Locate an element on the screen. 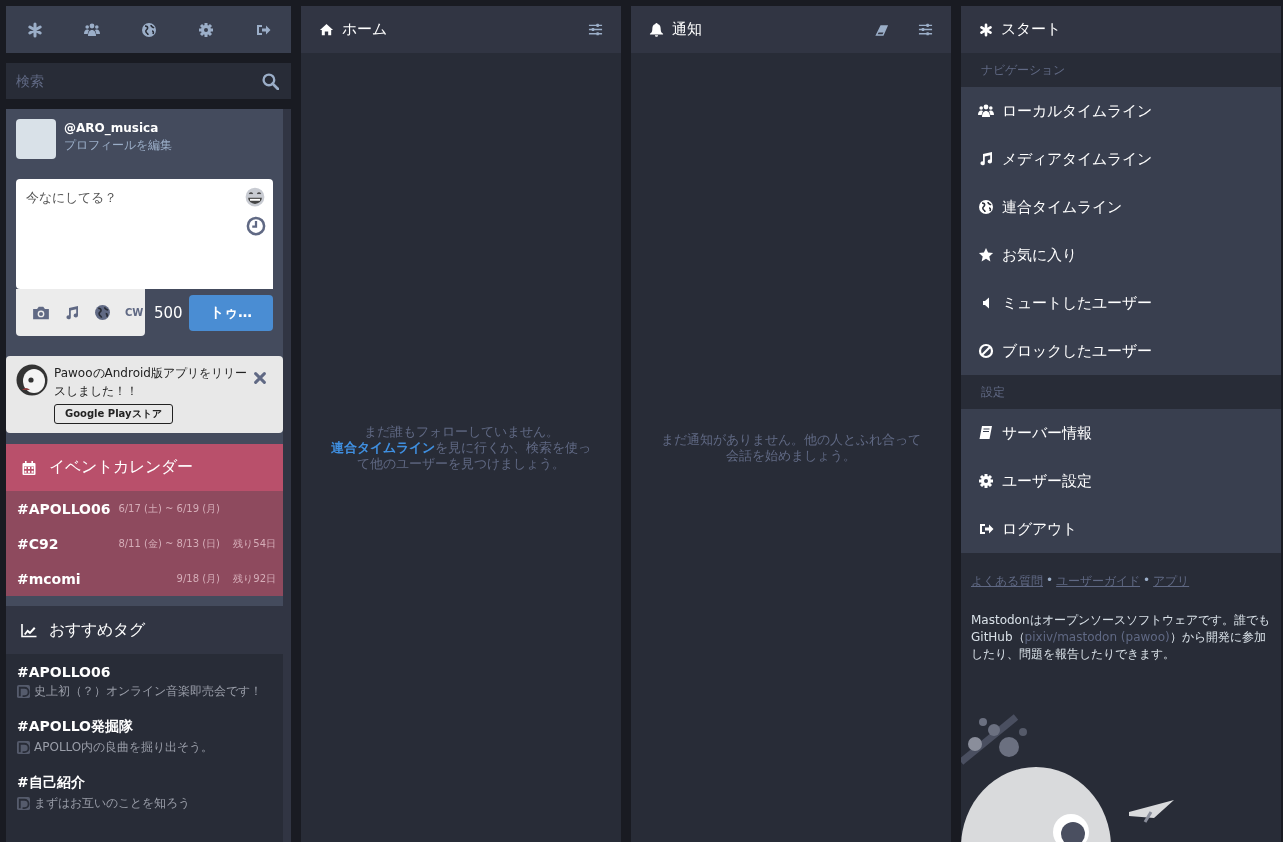 The image size is (1283, 842). menu-item: お気に入り is located at coordinates (1121, 255).